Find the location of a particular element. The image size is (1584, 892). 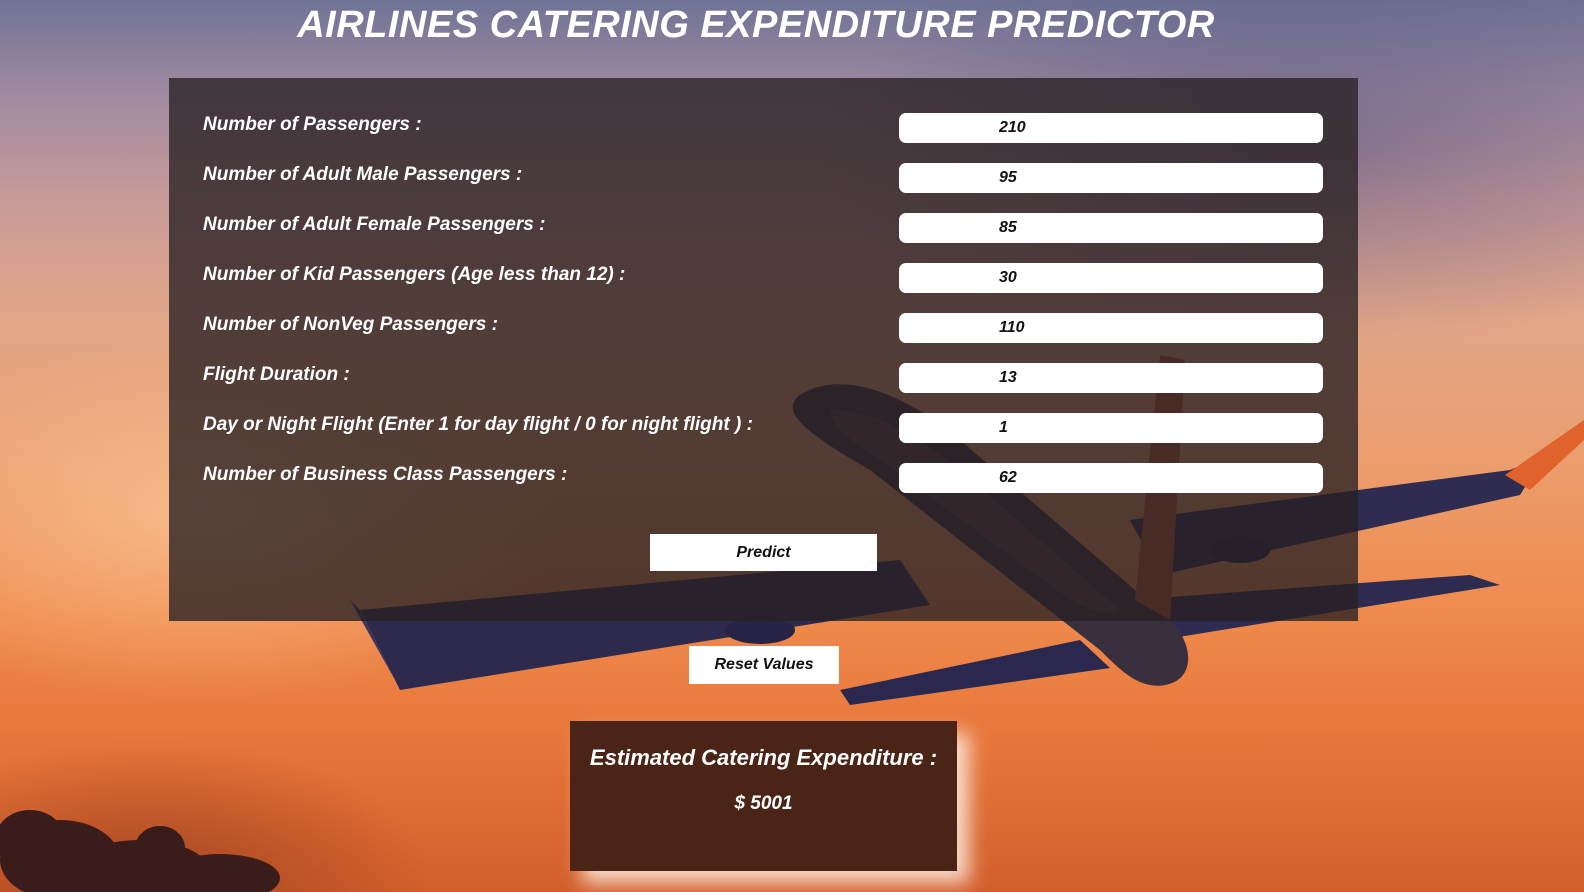

right-winglet is located at coordinates (1544, 455).